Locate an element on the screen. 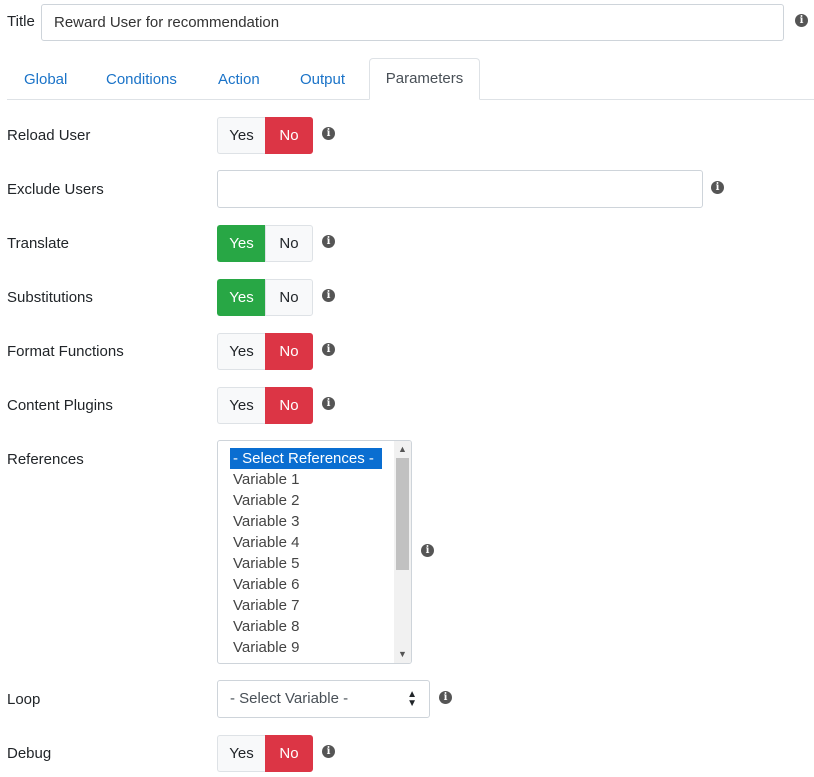  tab-global: Global is located at coordinates (45, 79).